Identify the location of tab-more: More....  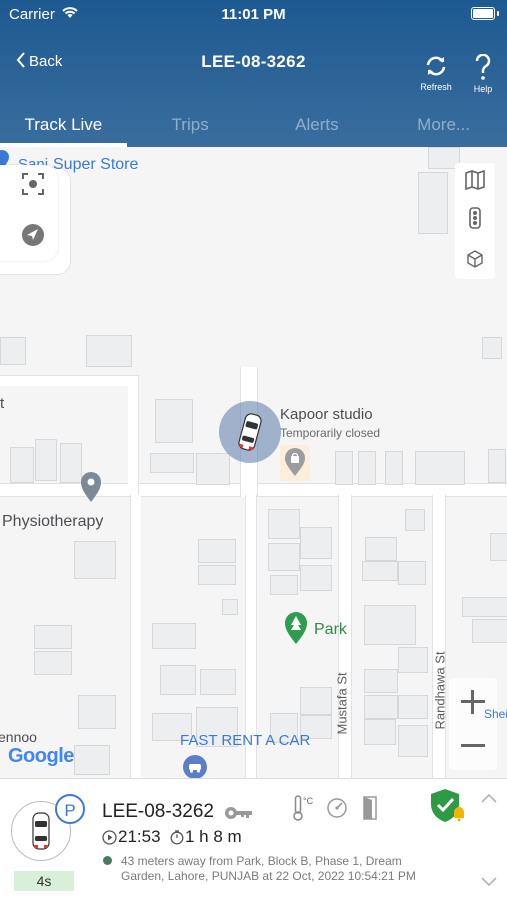
(443, 123).